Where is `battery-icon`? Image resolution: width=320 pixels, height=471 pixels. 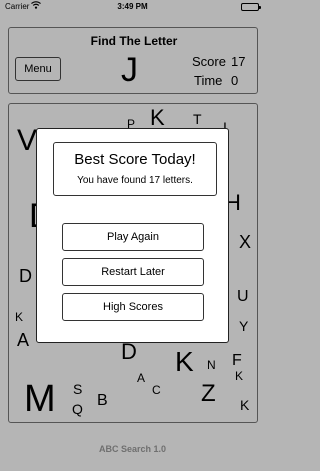 battery-icon is located at coordinates (251, 7).